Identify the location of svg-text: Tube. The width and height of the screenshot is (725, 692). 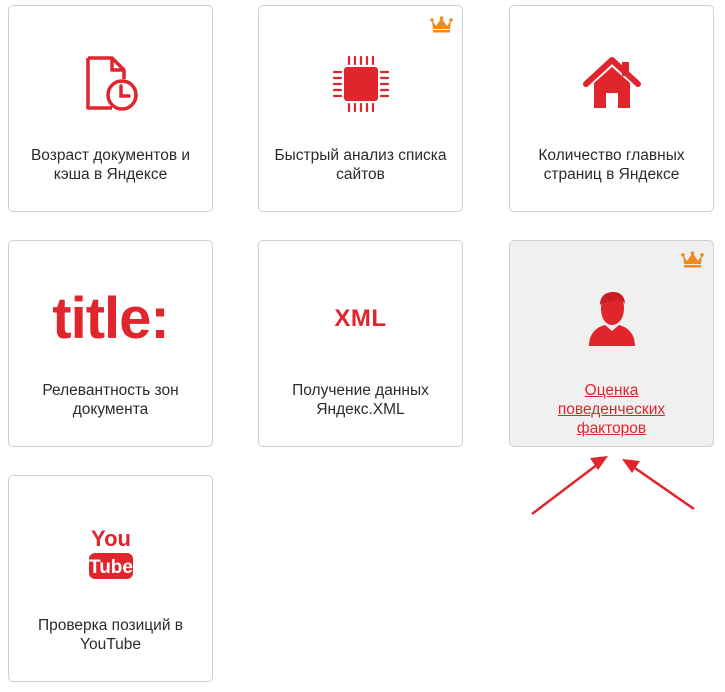
(111, 567).